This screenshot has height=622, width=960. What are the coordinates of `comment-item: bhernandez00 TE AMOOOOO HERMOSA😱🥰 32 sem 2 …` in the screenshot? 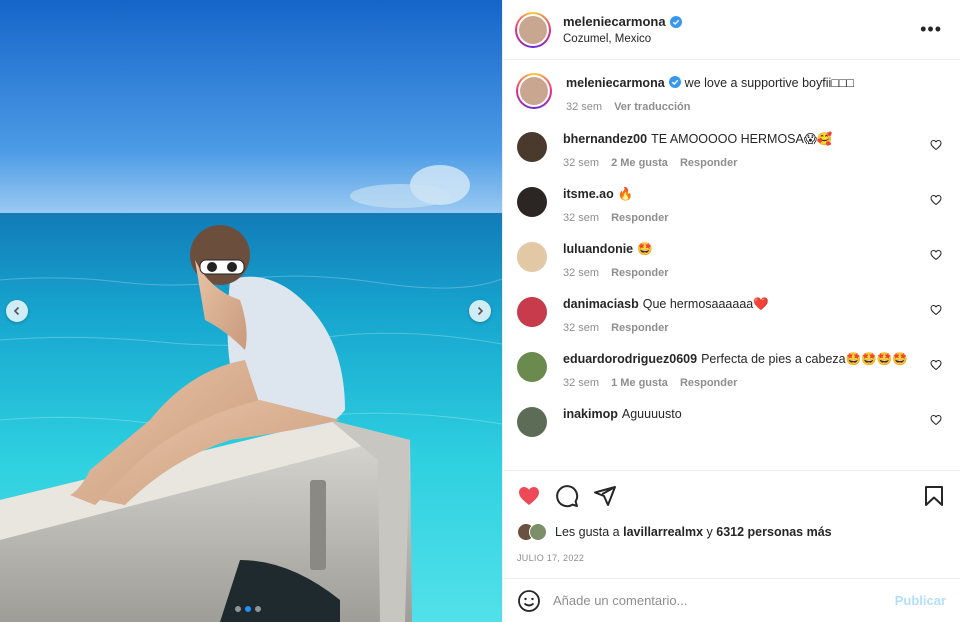 It's located at (731, 150).